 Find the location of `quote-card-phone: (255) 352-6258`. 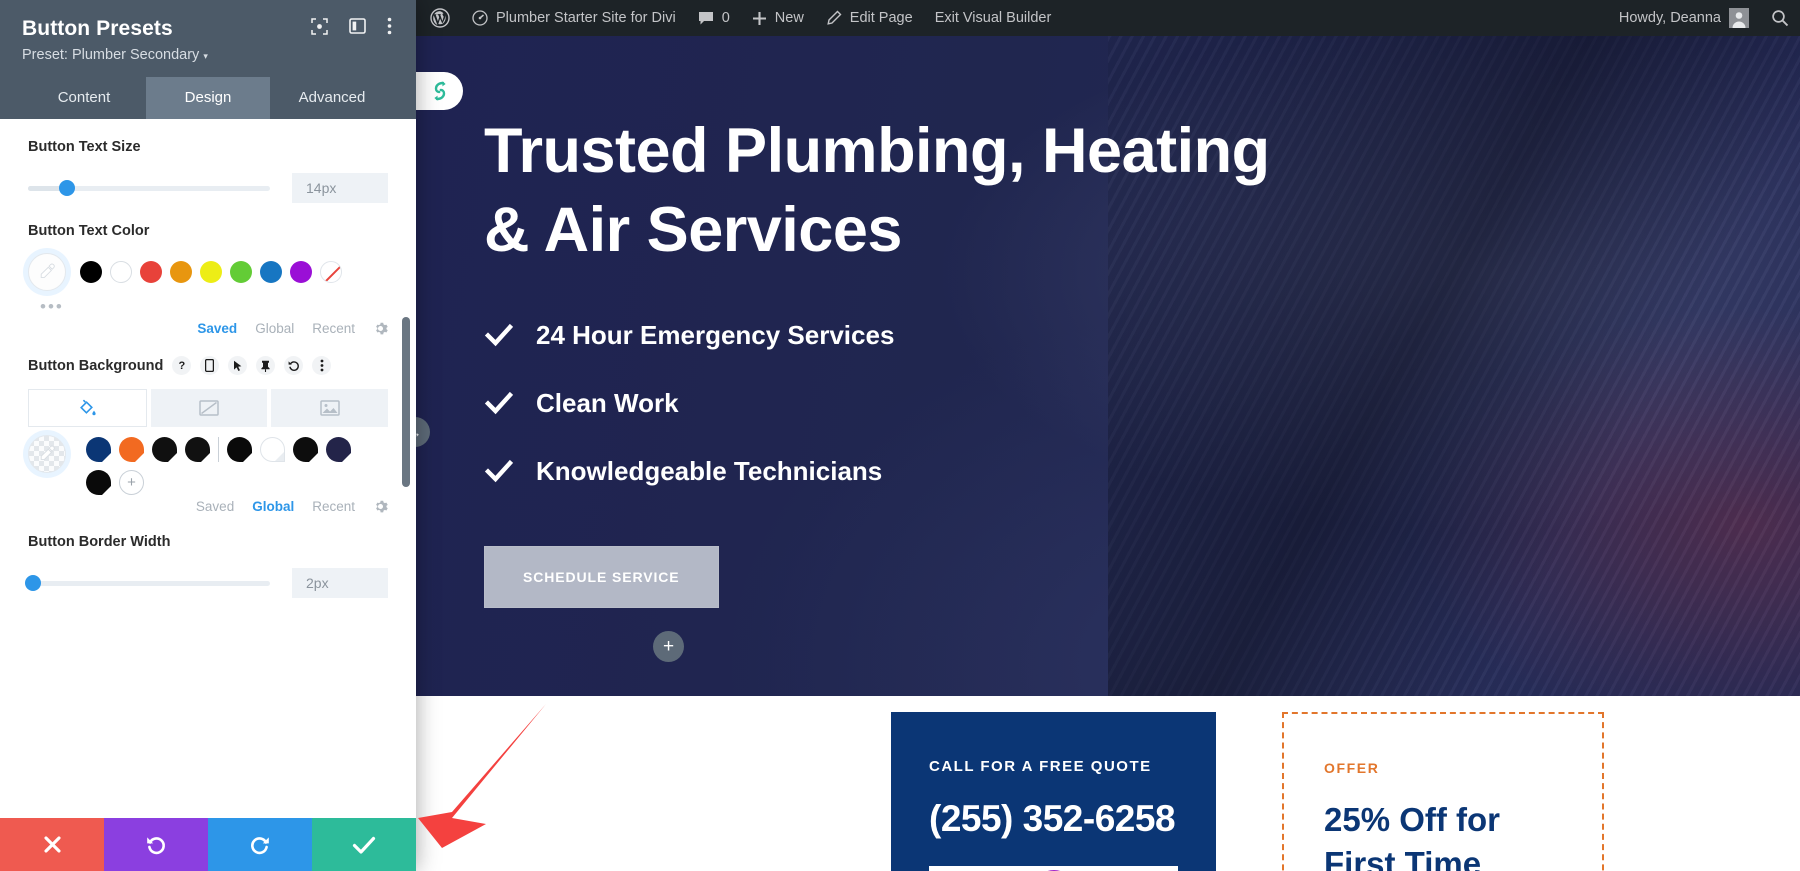

quote-card-phone: (255) 352-6258 is located at coordinates (1053, 819).